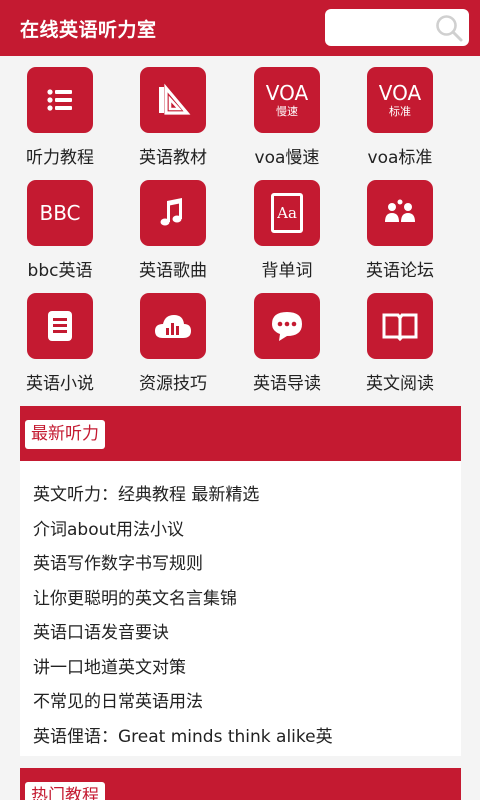 The height and width of the screenshot is (800, 480). Describe the element at coordinates (88, 30) in the screenshot. I see `app-title: 在线英语听力室` at that location.